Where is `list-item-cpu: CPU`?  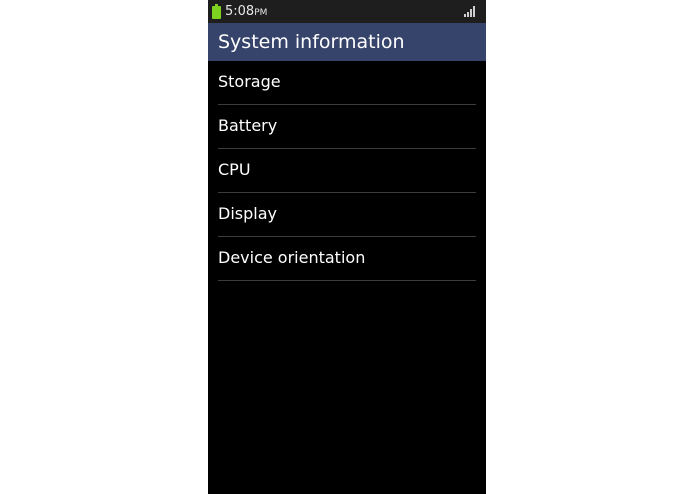 list-item-cpu: CPU is located at coordinates (347, 171).